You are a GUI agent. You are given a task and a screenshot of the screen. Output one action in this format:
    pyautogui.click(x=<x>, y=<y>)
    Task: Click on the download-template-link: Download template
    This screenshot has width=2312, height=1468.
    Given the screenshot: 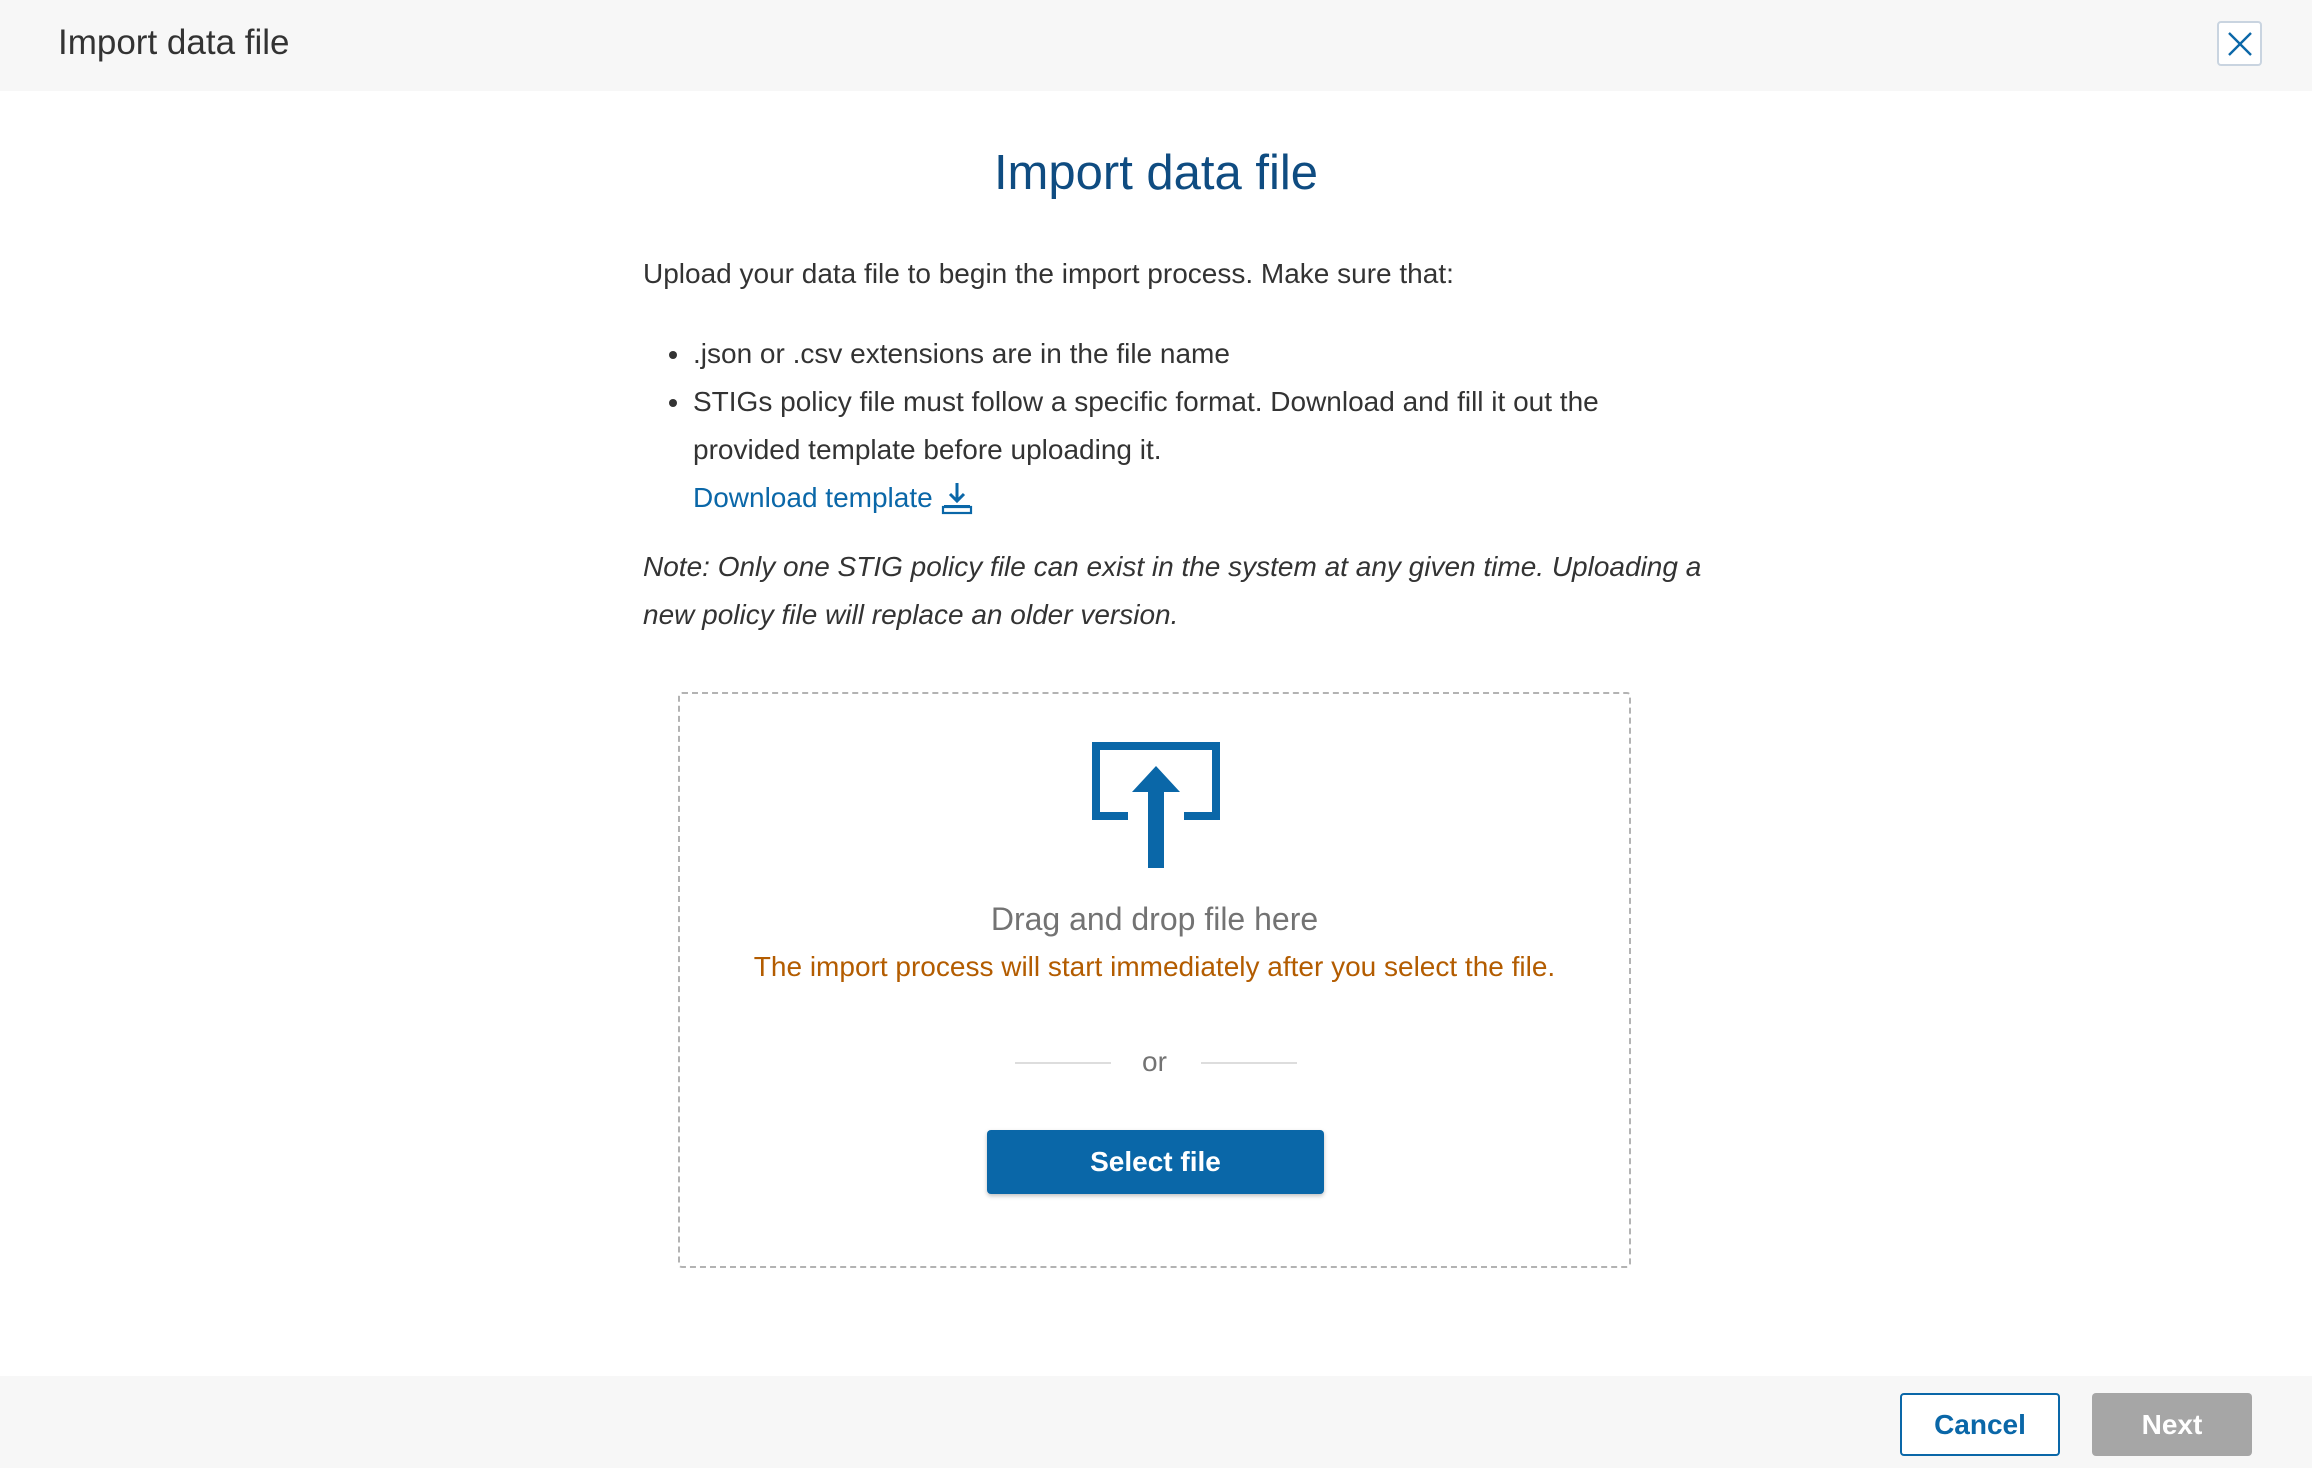 What is the action you would take?
    pyautogui.click(x=833, y=498)
    